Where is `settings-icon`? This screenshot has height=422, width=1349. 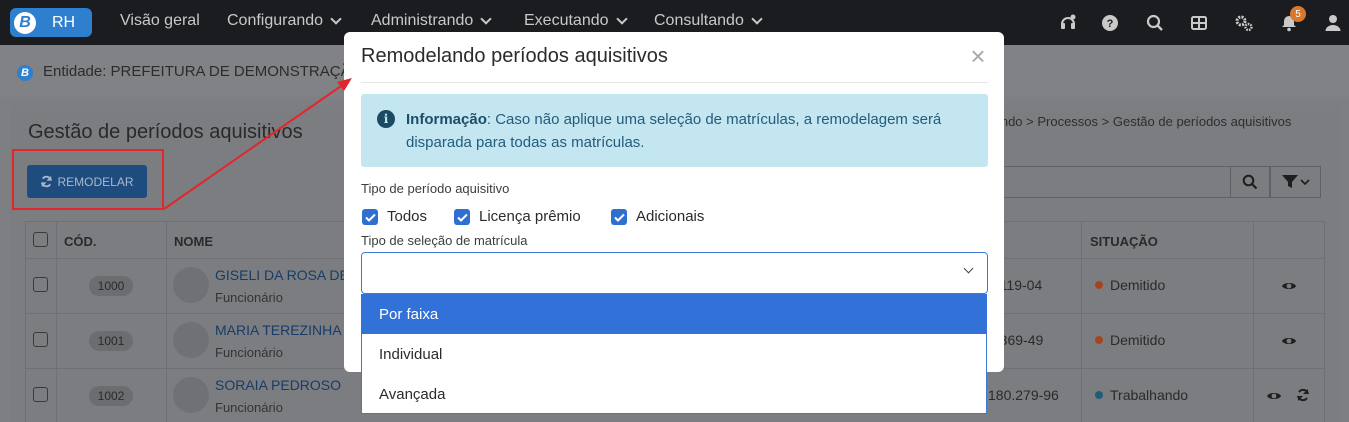
settings-icon is located at coordinates (1244, 23).